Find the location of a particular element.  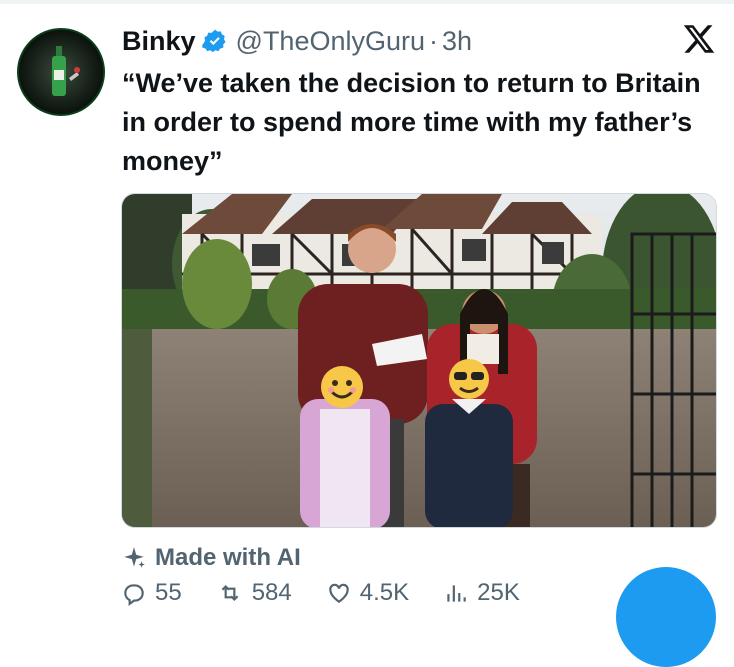

avatar is located at coordinates (61, 72).